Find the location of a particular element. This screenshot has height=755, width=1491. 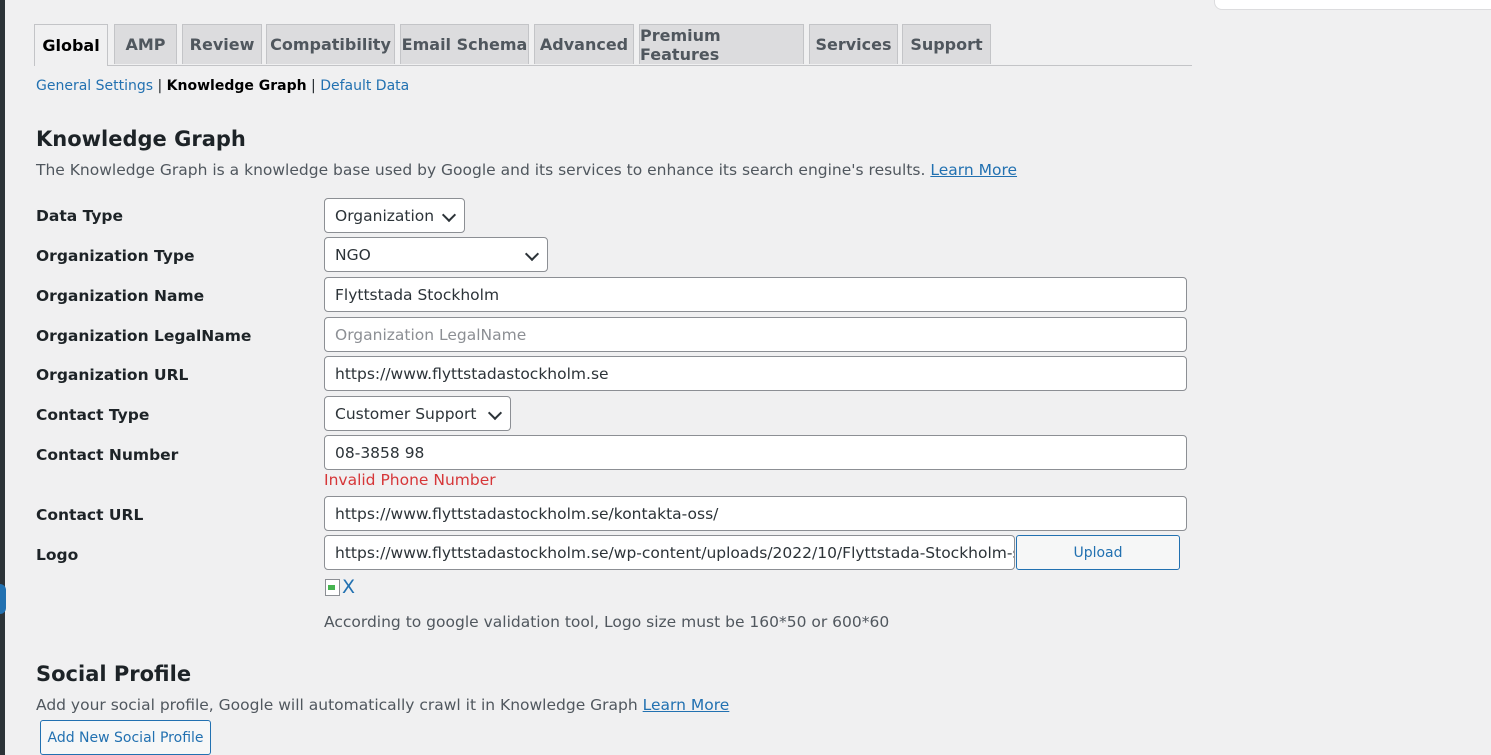

knowledge-graph-learn-more-link: Learn More is located at coordinates (973, 170).